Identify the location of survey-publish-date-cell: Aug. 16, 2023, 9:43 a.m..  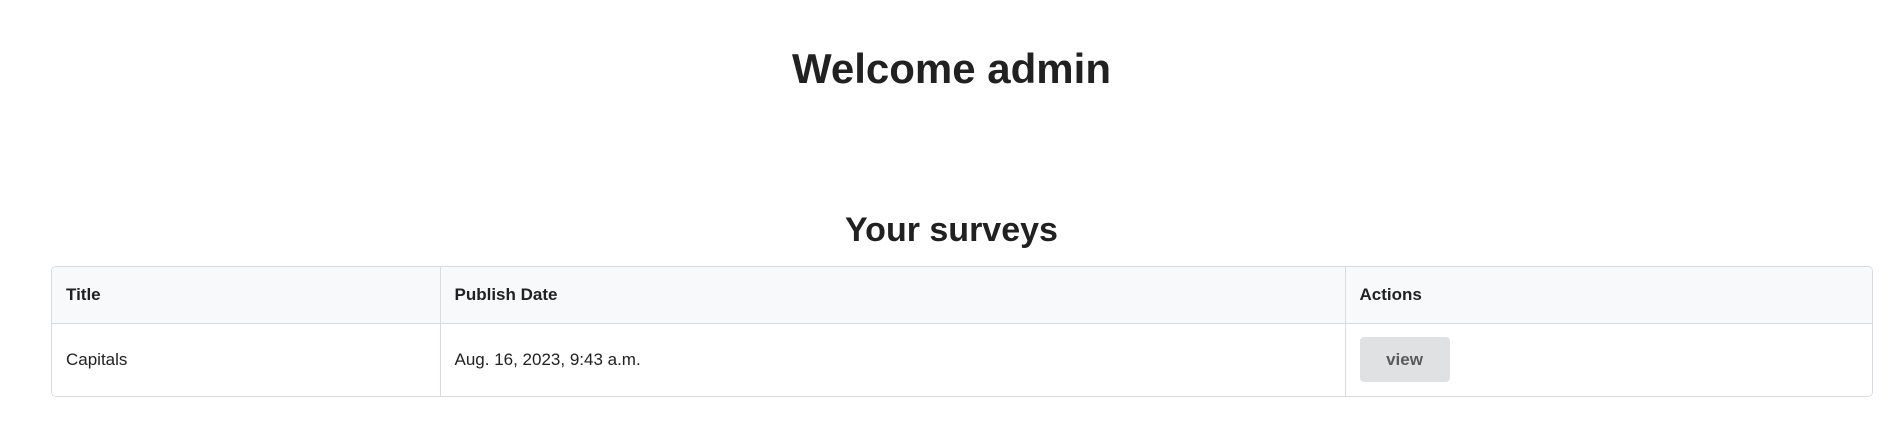
(893, 359).